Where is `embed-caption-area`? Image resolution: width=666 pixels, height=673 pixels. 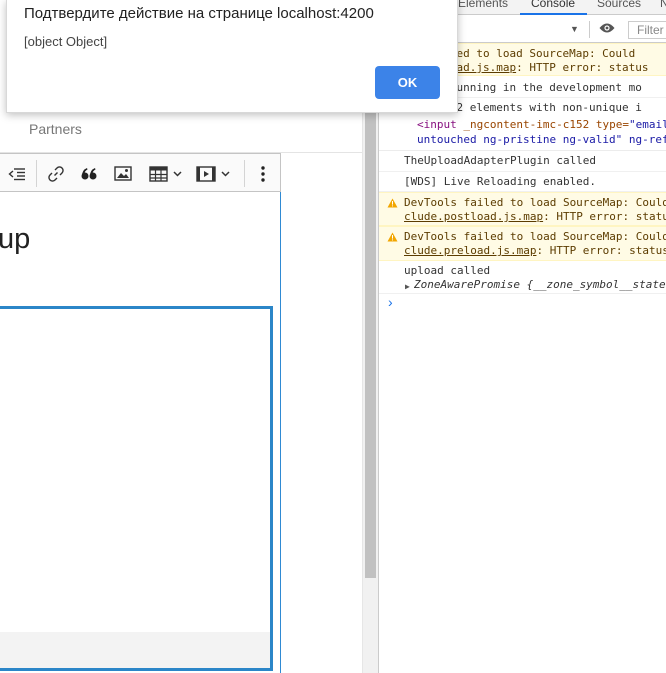
embed-caption-area is located at coordinates (135, 650).